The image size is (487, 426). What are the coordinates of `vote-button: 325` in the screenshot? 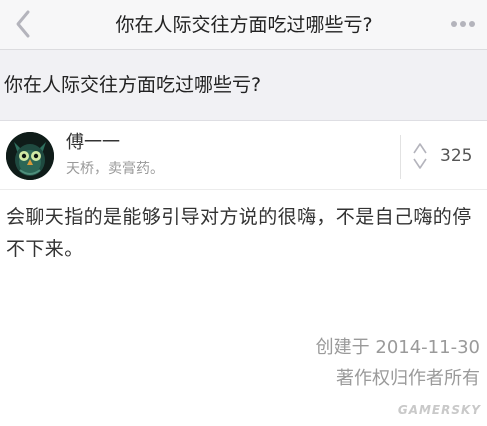 It's located at (446, 156).